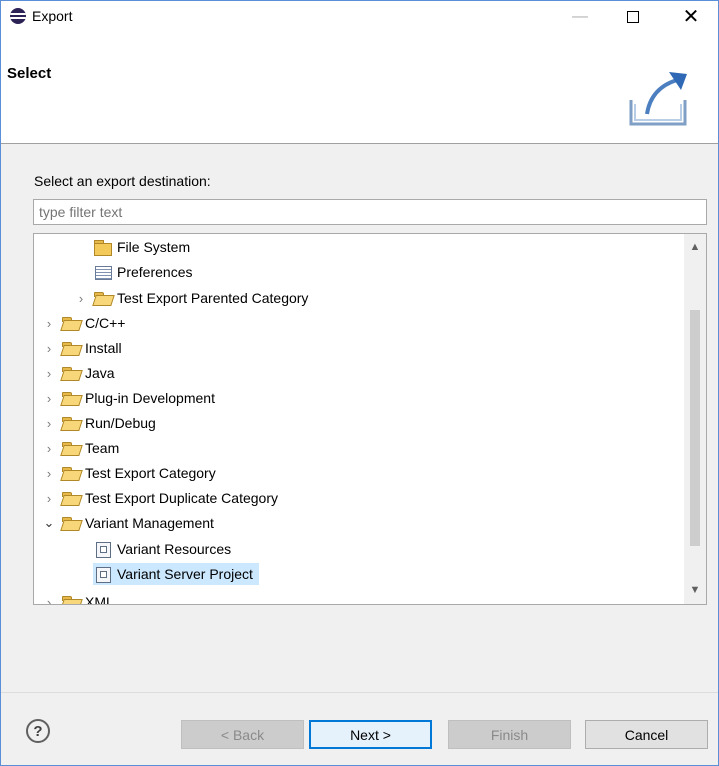  I want to click on tree-item-content: › Run/Debug, so click(102, 423).